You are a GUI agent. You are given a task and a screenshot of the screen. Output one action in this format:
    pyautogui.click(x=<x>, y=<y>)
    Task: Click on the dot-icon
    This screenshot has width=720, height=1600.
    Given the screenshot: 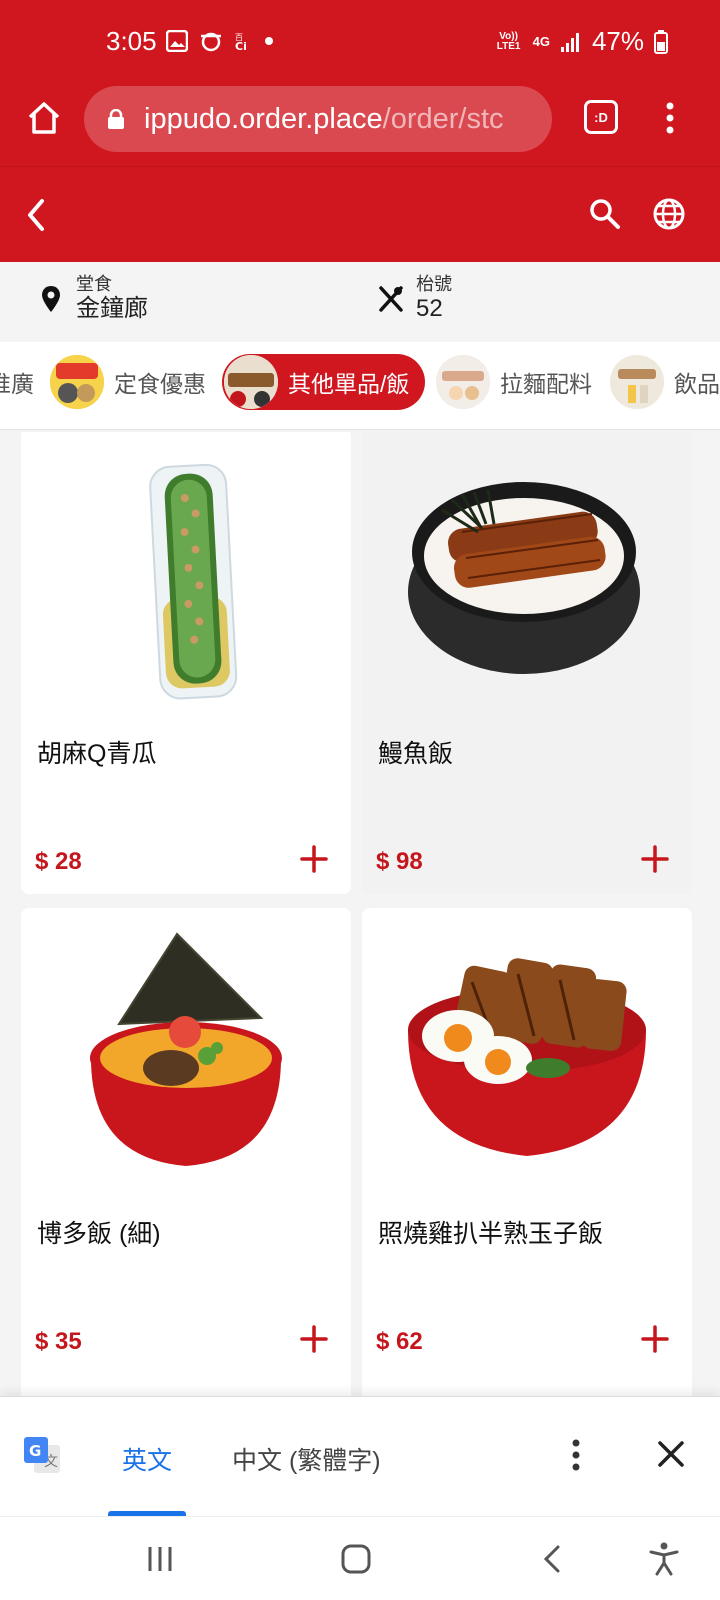 What is the action you would take?
    pyautogui.click(x=269, y=41)
    